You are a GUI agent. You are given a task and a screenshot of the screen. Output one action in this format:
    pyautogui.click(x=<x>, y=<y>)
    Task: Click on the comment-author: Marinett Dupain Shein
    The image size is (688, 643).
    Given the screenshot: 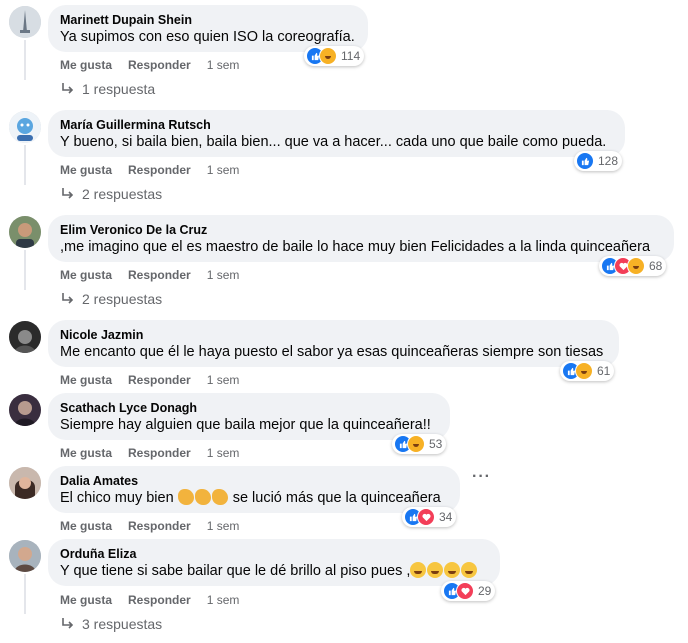 What is the action you would take?
    pyautogui.click(x=208, y=20)
    